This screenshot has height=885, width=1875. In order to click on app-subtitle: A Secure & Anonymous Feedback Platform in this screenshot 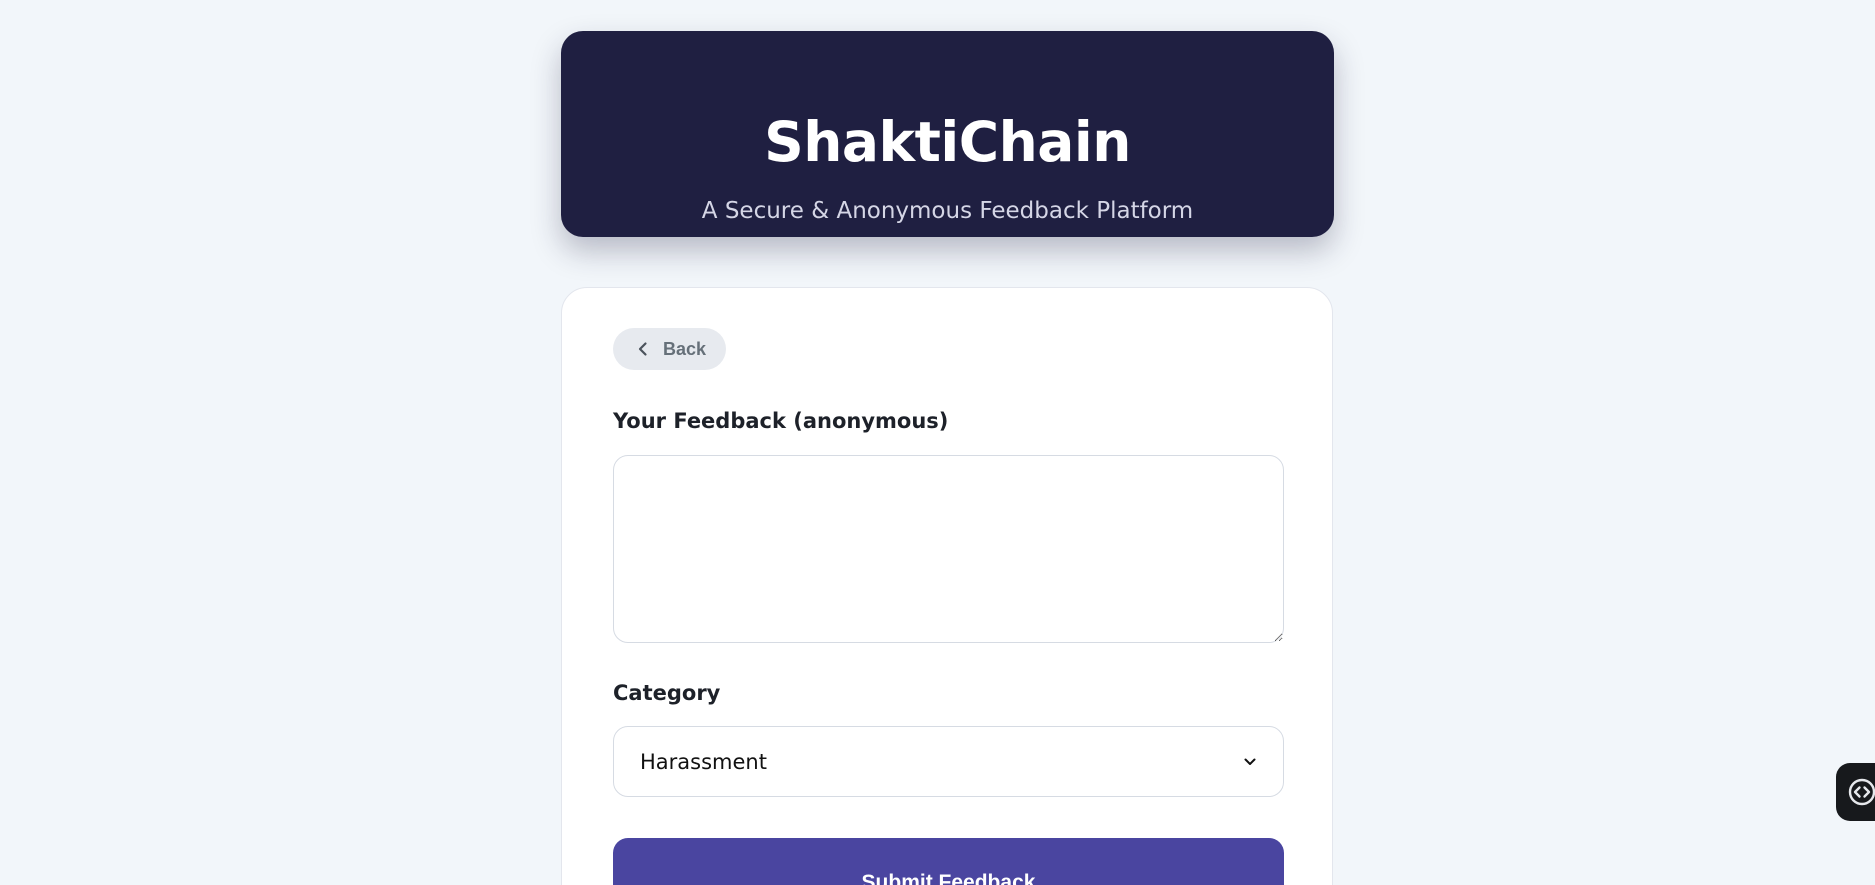, I will do `click(947, 211)`.